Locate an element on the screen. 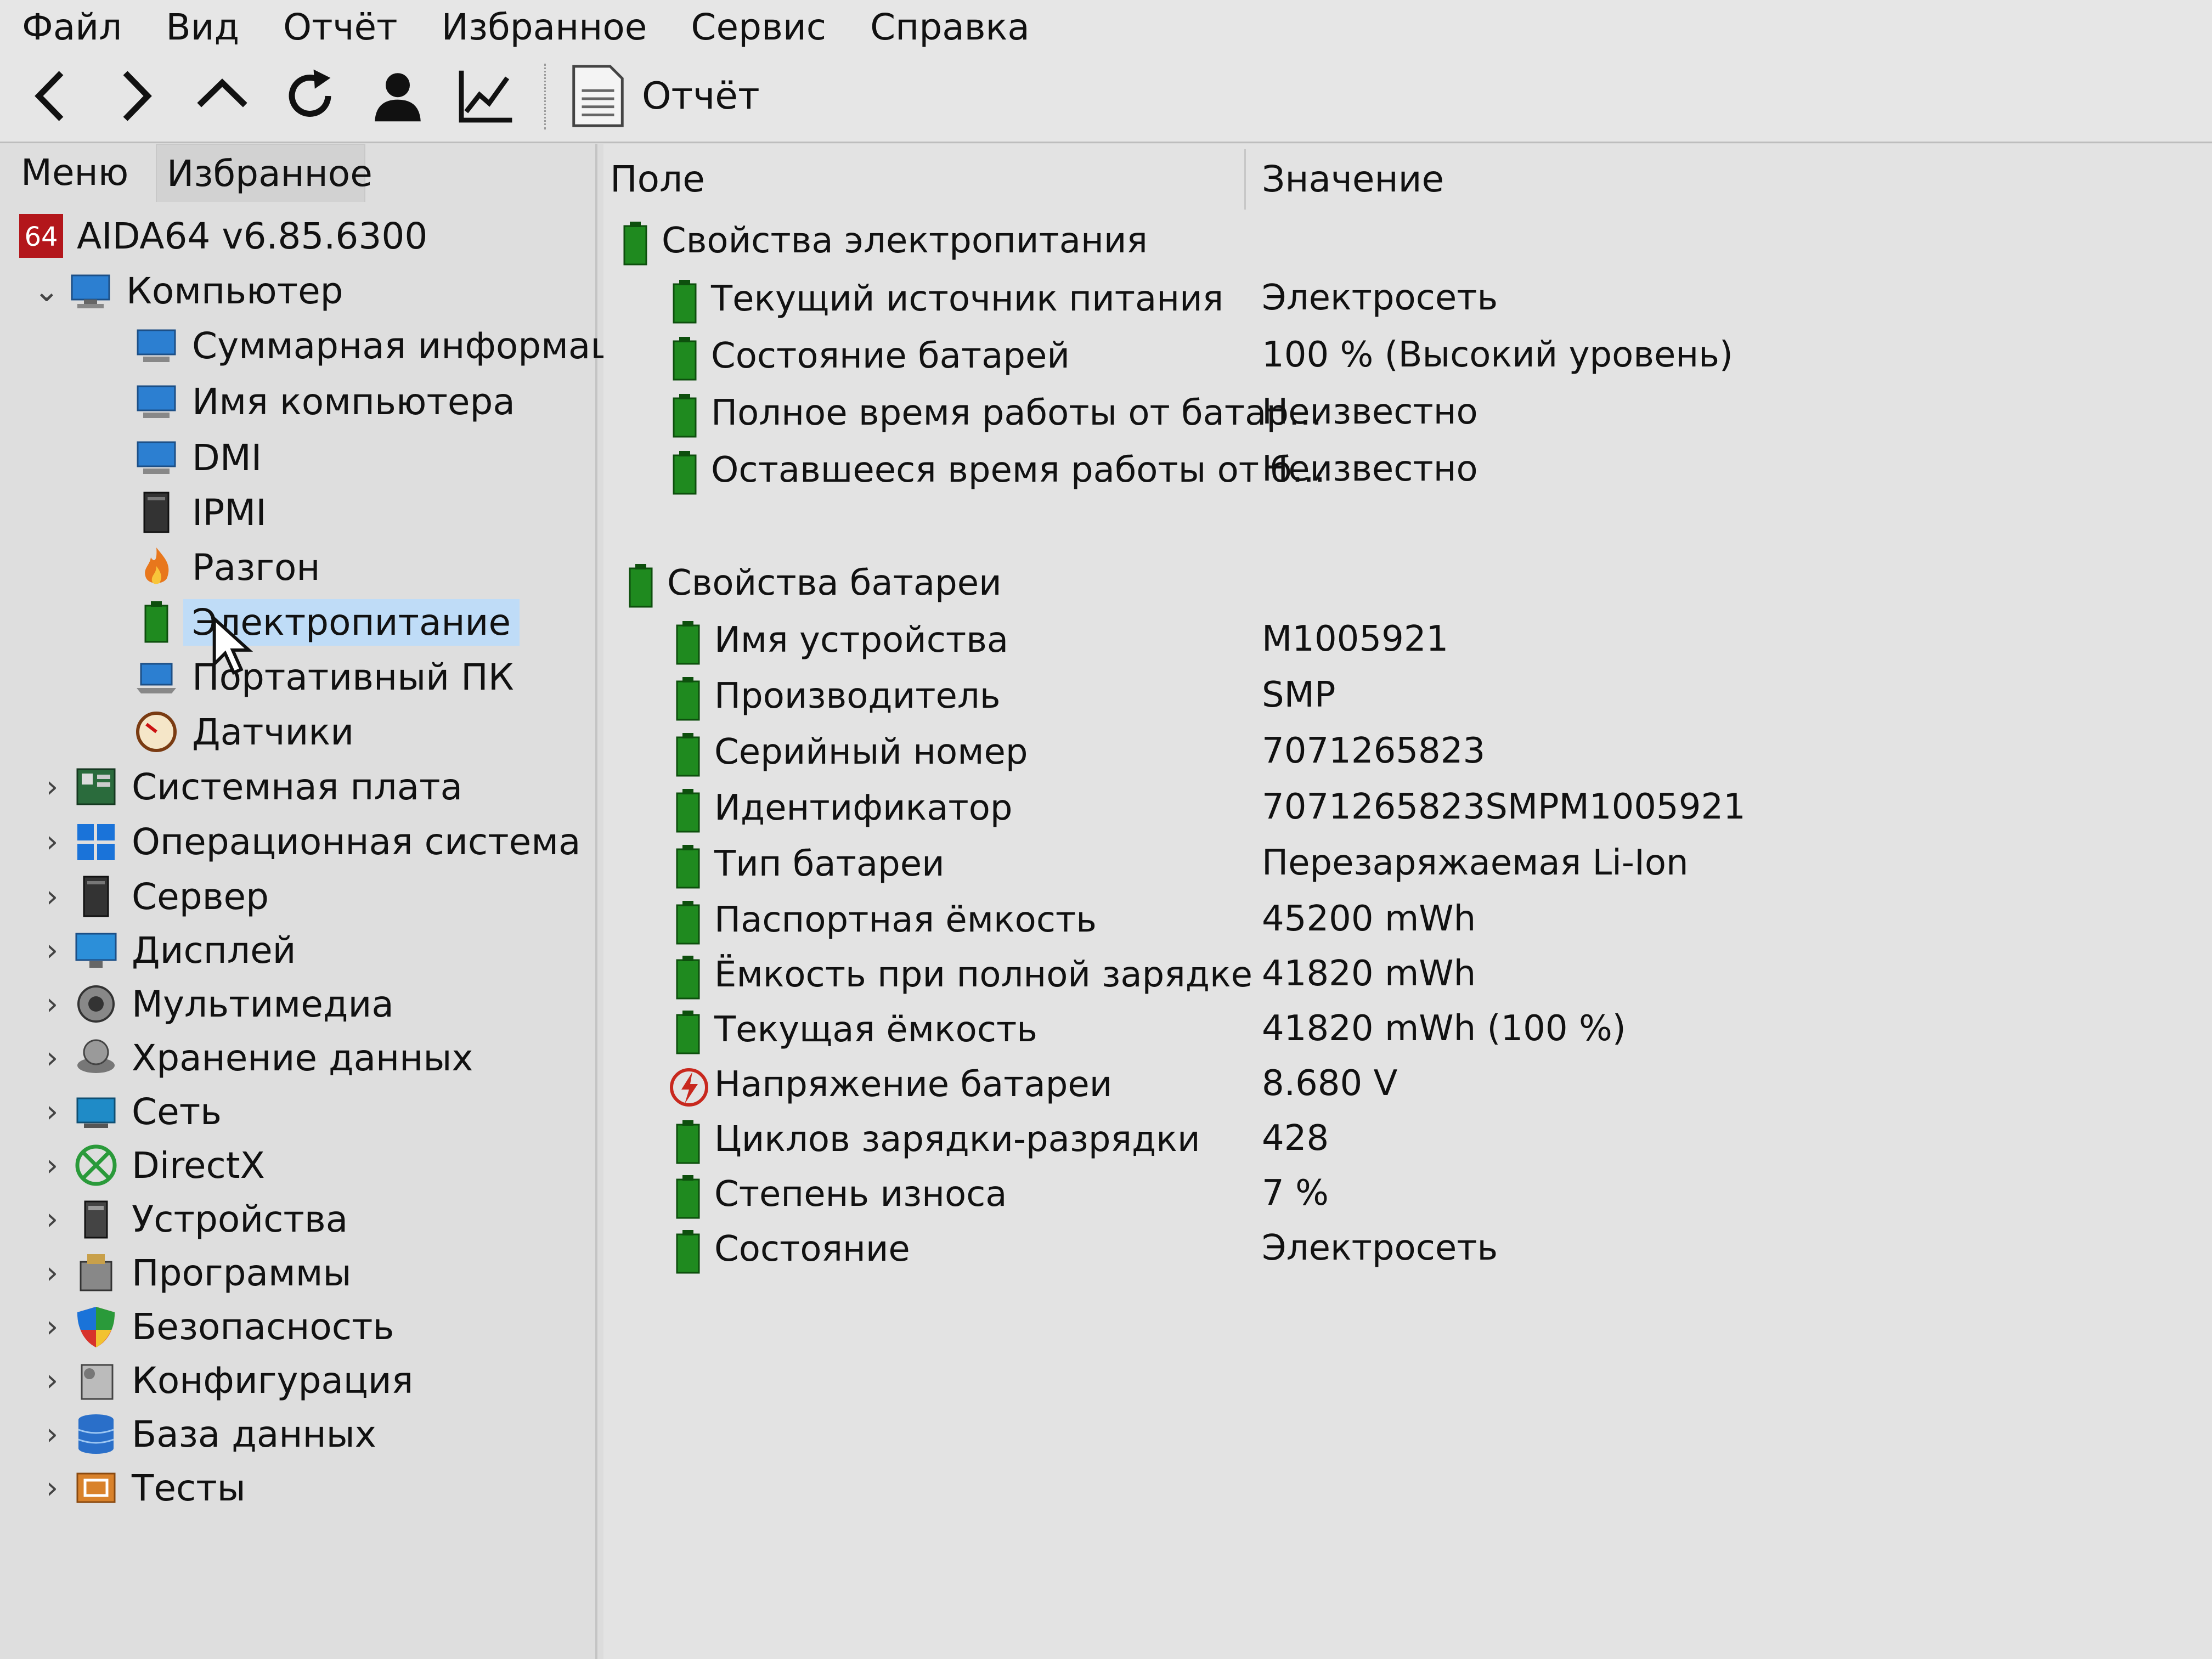 The image size is (2212, 1659). tree-tests: › Тесты is located at coordinates (140, 1488).